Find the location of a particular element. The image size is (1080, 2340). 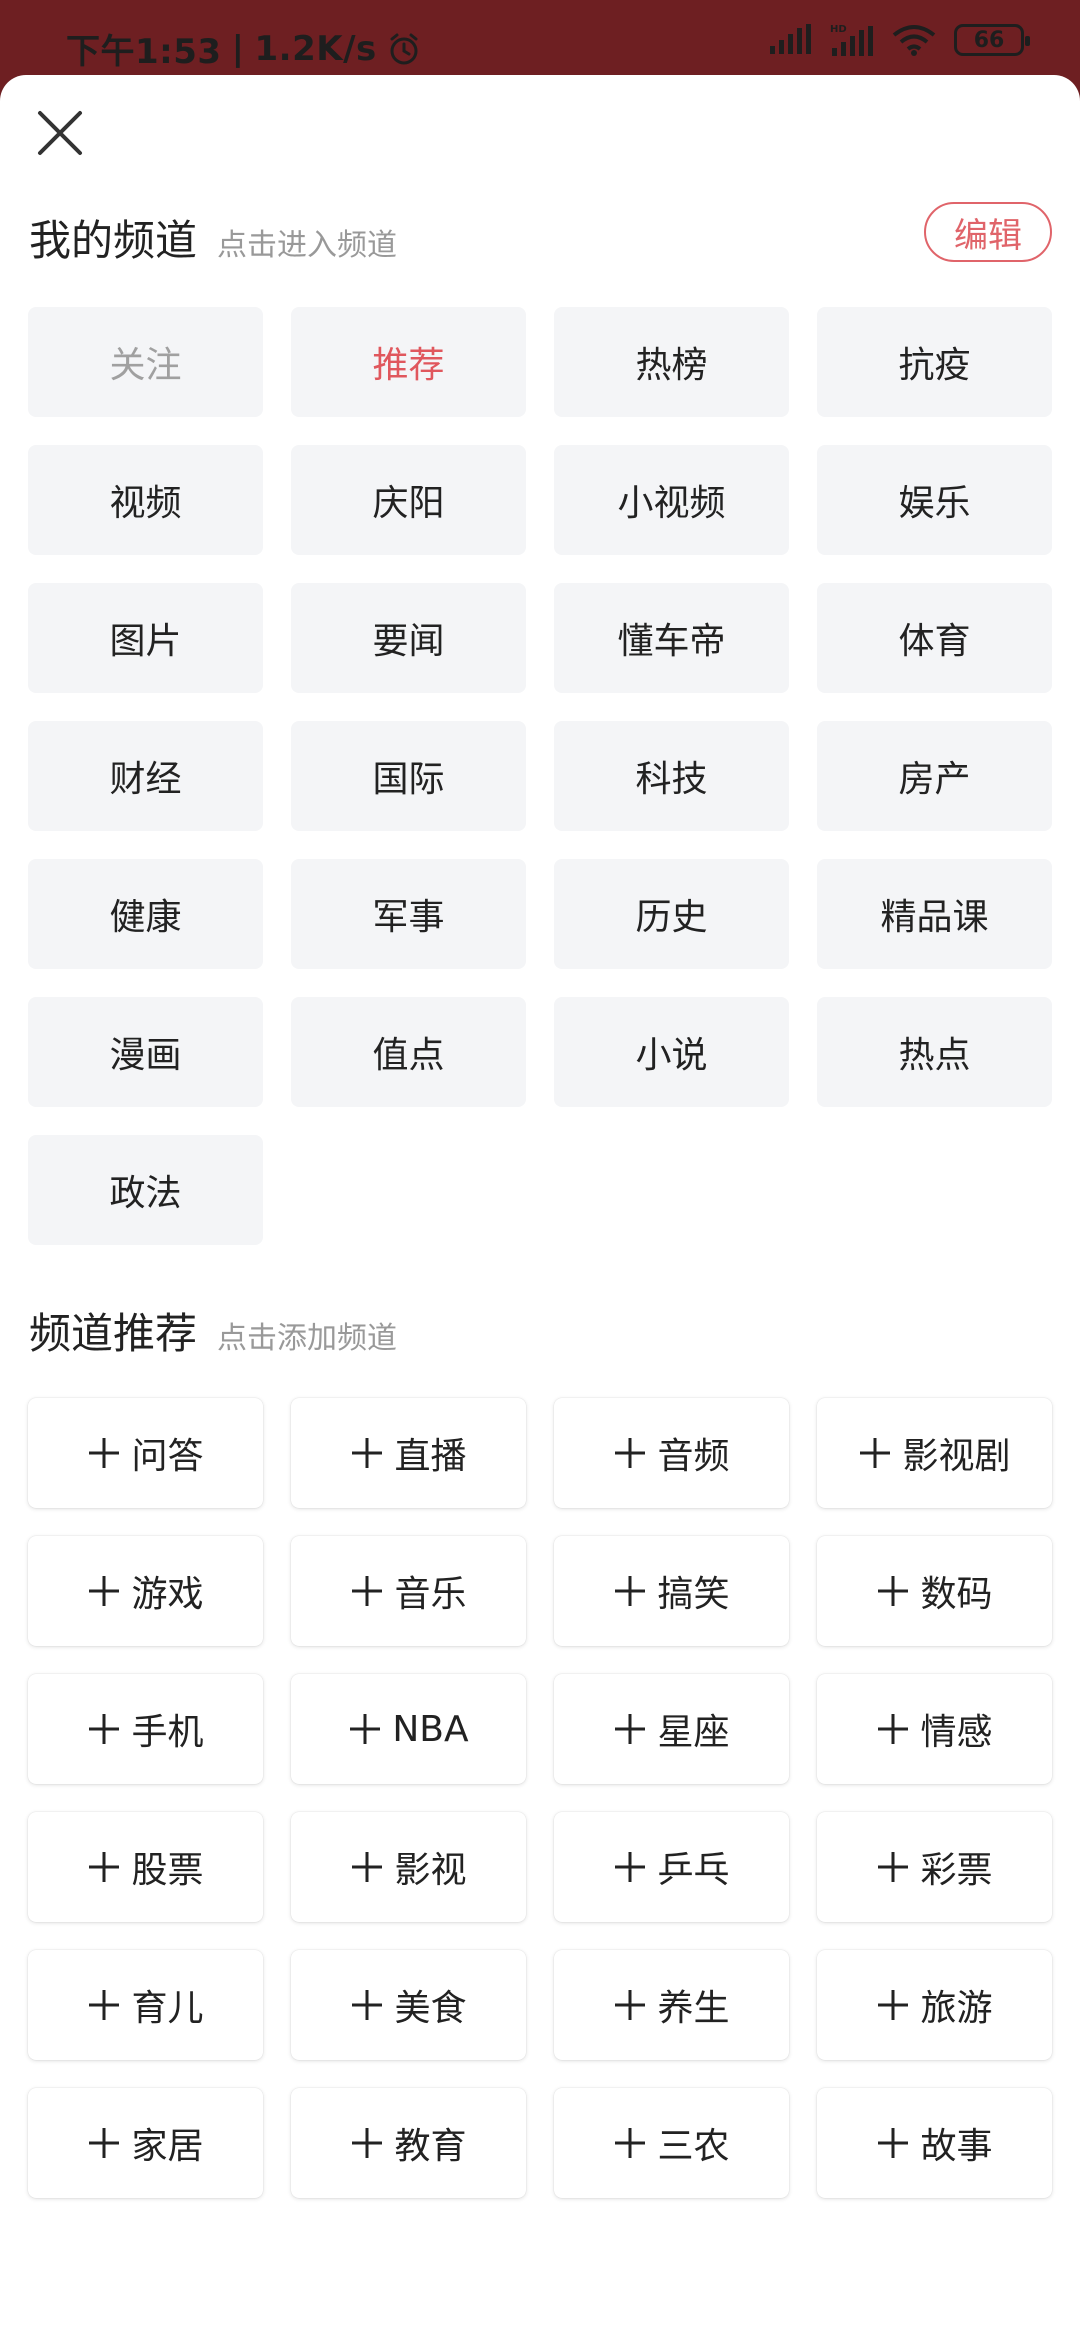

add-channel-label: 情感 is located at coordinates (956, 1732).